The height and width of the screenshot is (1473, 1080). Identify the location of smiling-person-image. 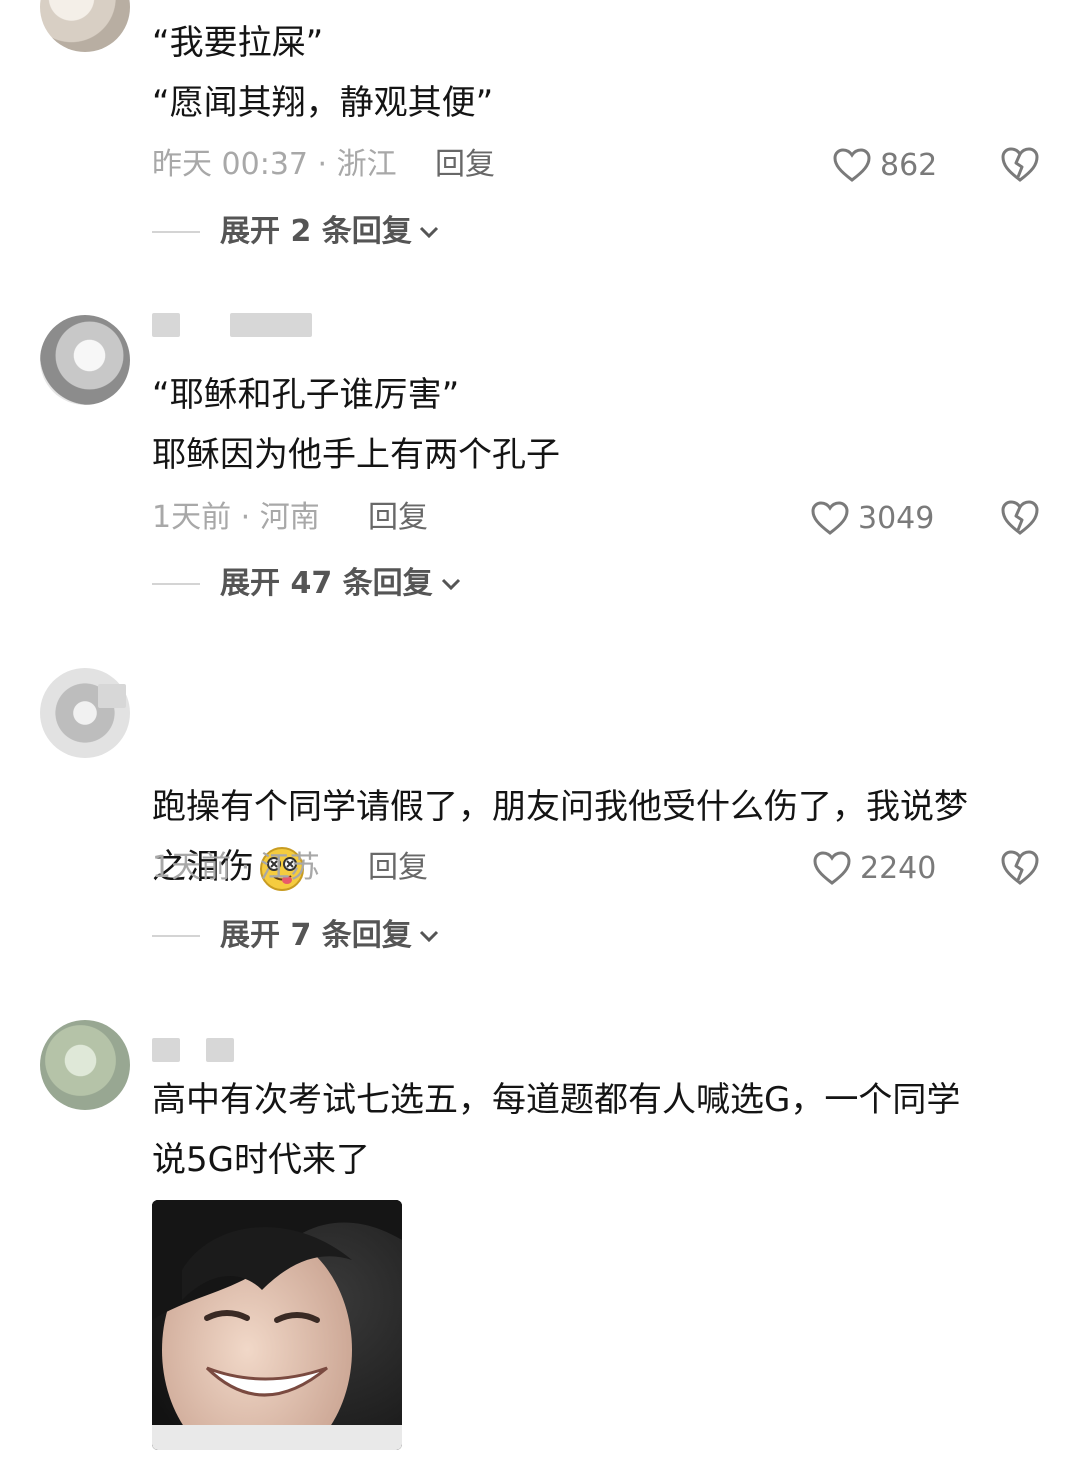
(277, 1325).